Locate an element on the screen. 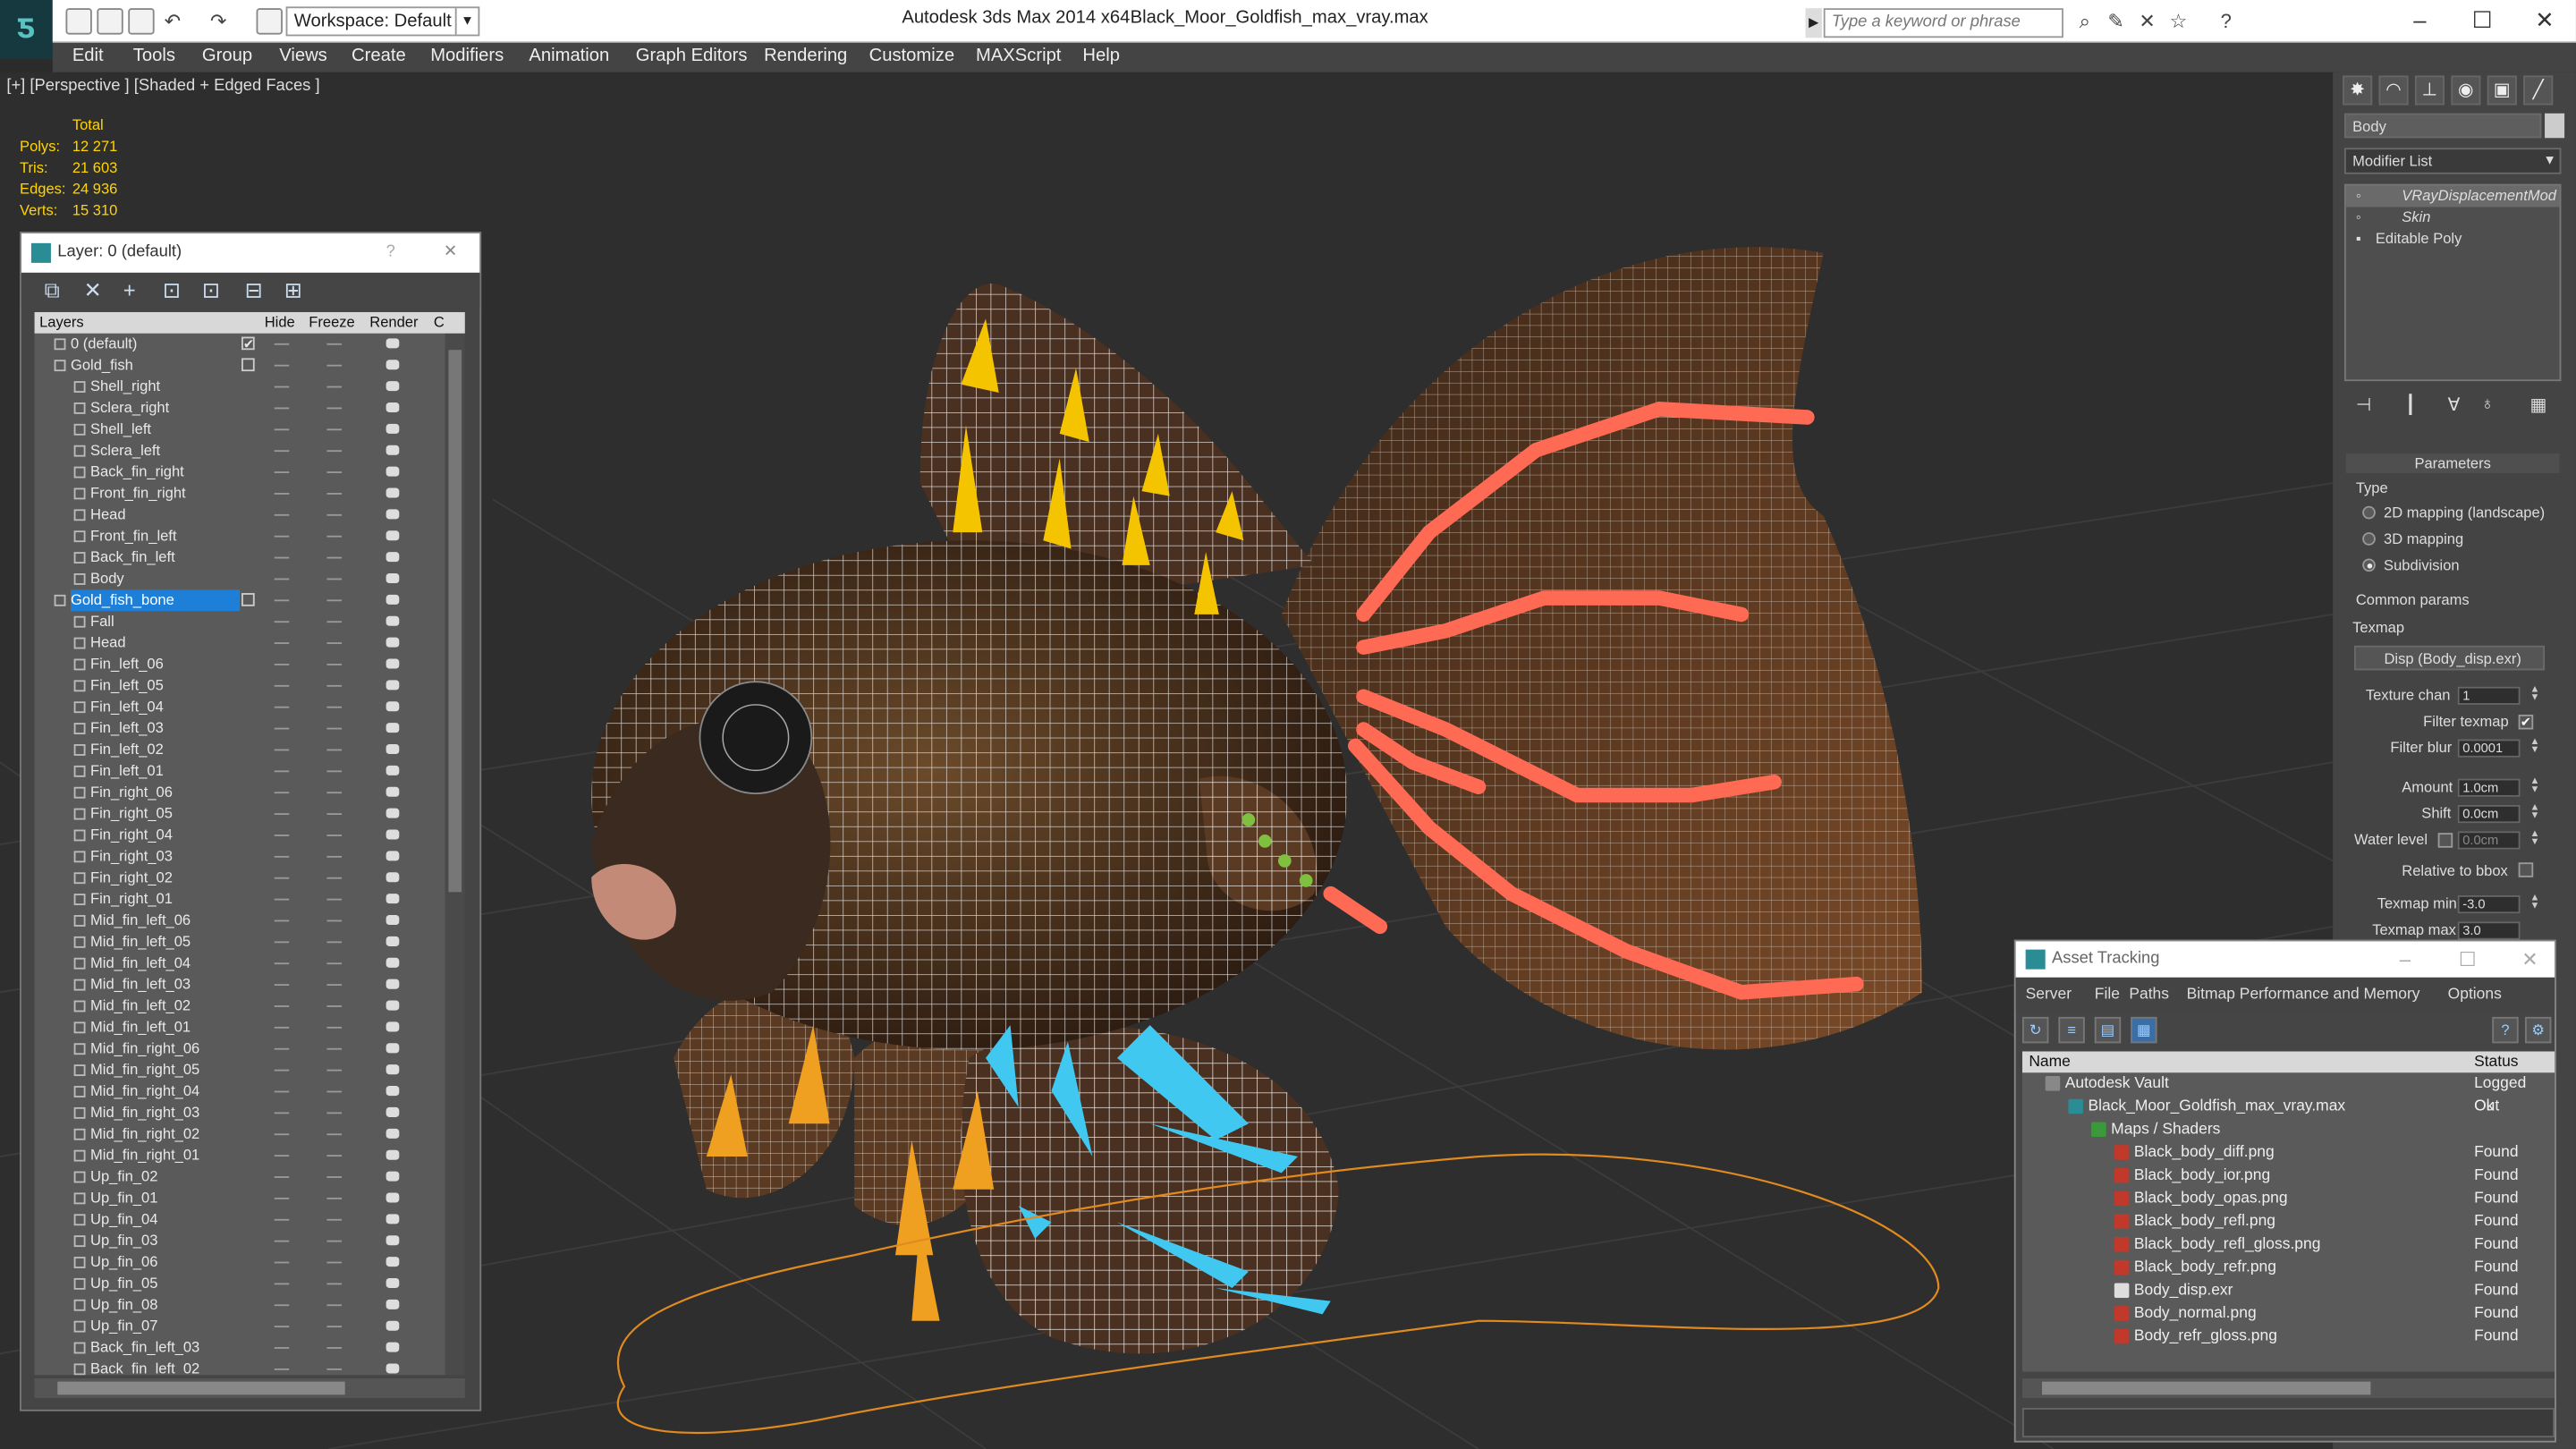 The image size is (2576, 1449). layer-row: Mid_fin_left_04 is located at coordinates (240, 963).